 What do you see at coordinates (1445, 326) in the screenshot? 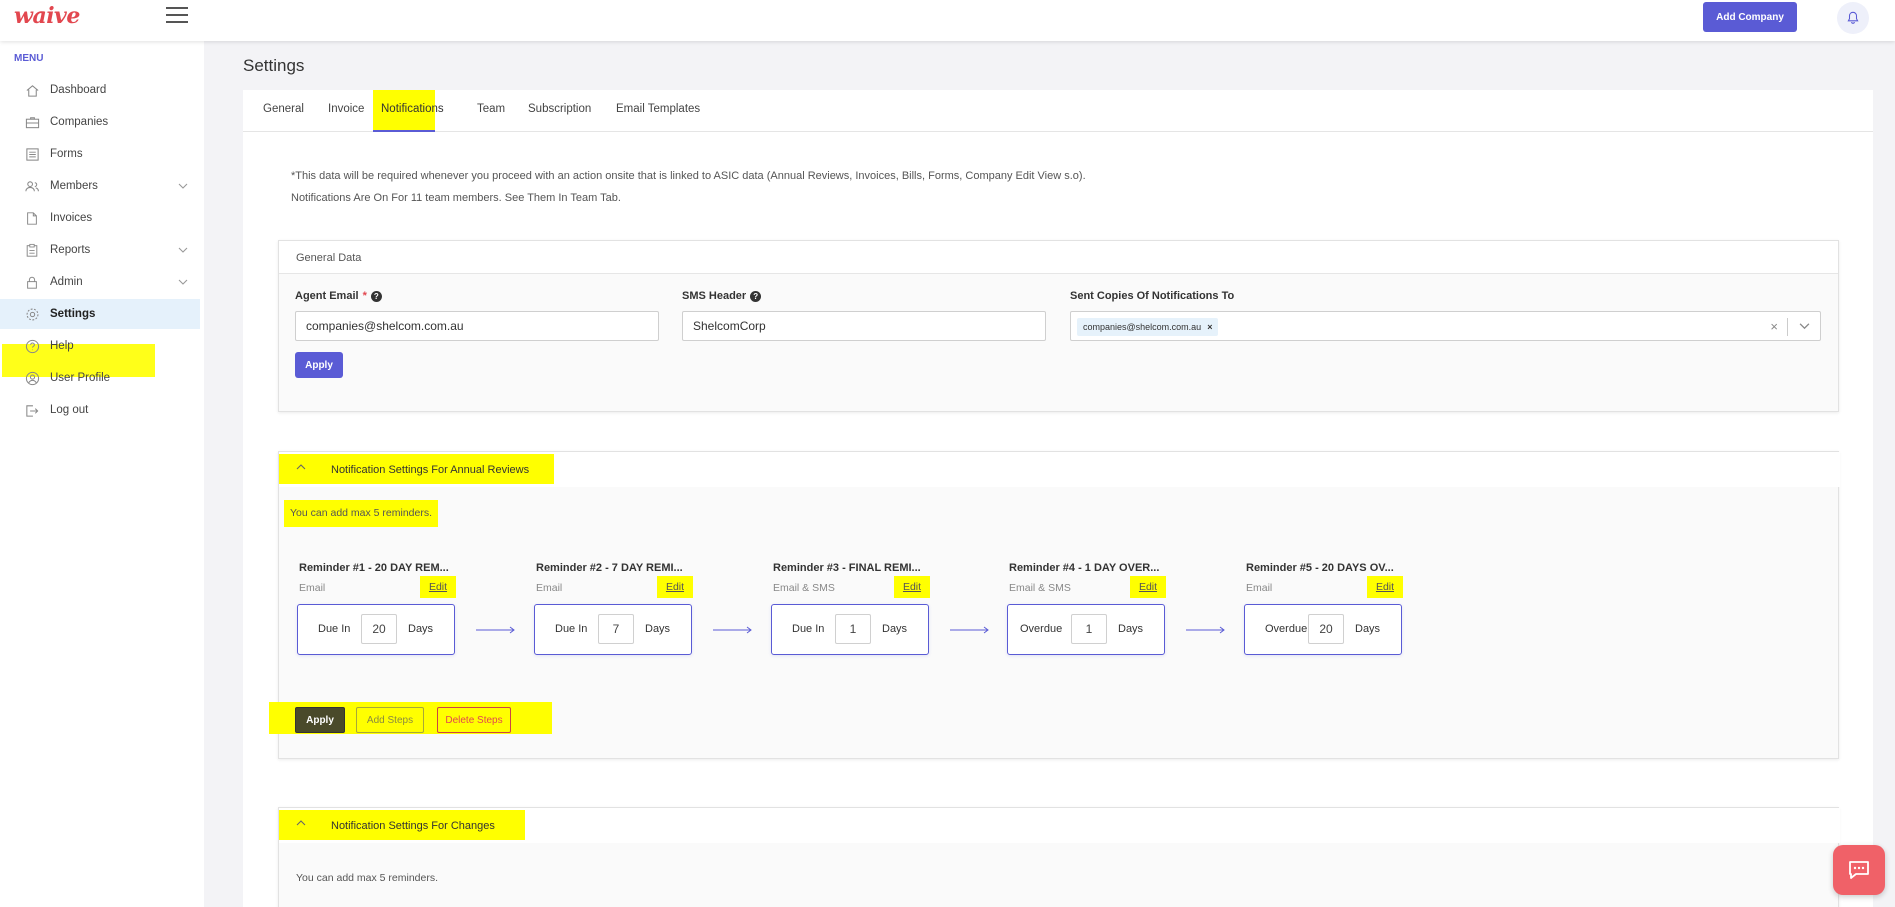
I see `sent-copies-select: companies@shelcom.com.au × ×` at bounding box center [1445, 326].